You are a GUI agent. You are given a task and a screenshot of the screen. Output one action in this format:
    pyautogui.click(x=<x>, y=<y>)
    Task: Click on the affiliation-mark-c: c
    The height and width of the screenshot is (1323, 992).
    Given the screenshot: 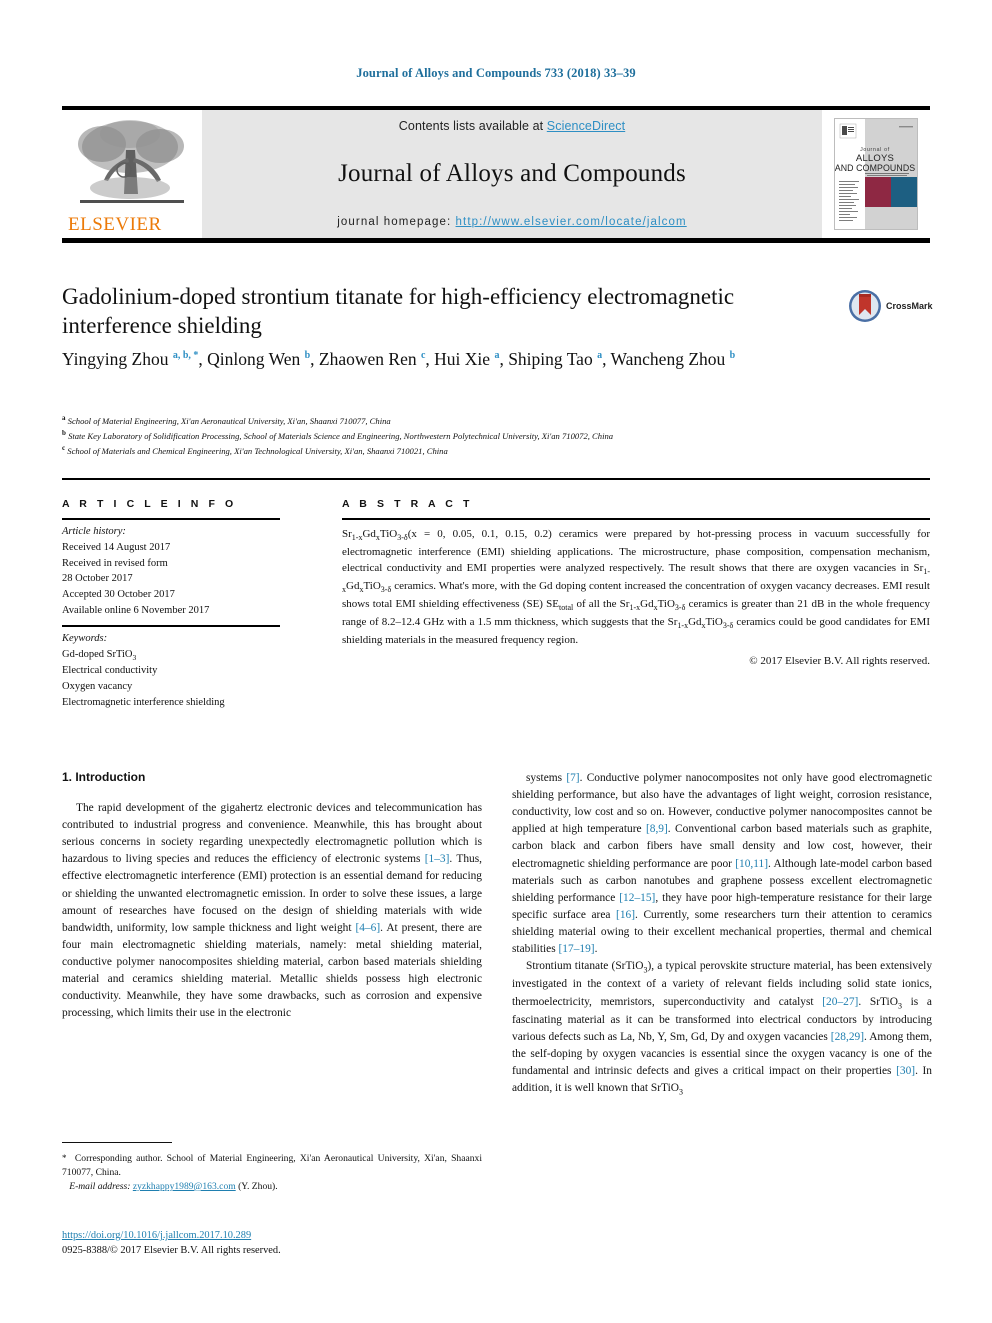 What is the action you would take?
    pyautogui.click(x=64, y=447)
    